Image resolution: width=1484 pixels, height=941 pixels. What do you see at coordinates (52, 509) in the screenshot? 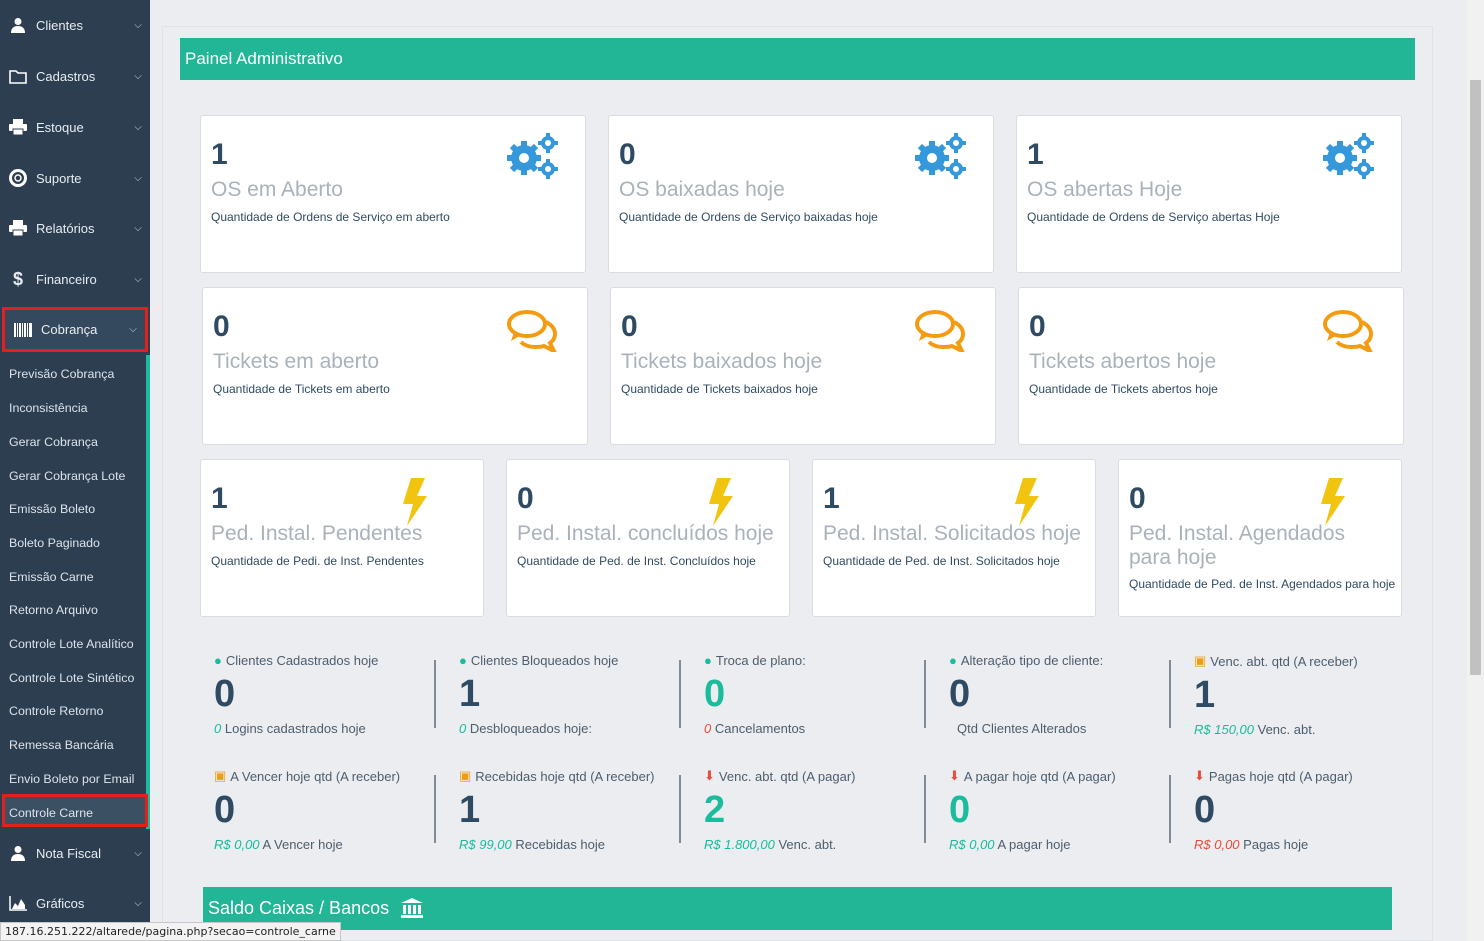
I see `submenu-item: Emissão Boleto` at bounding box center [52, 509].